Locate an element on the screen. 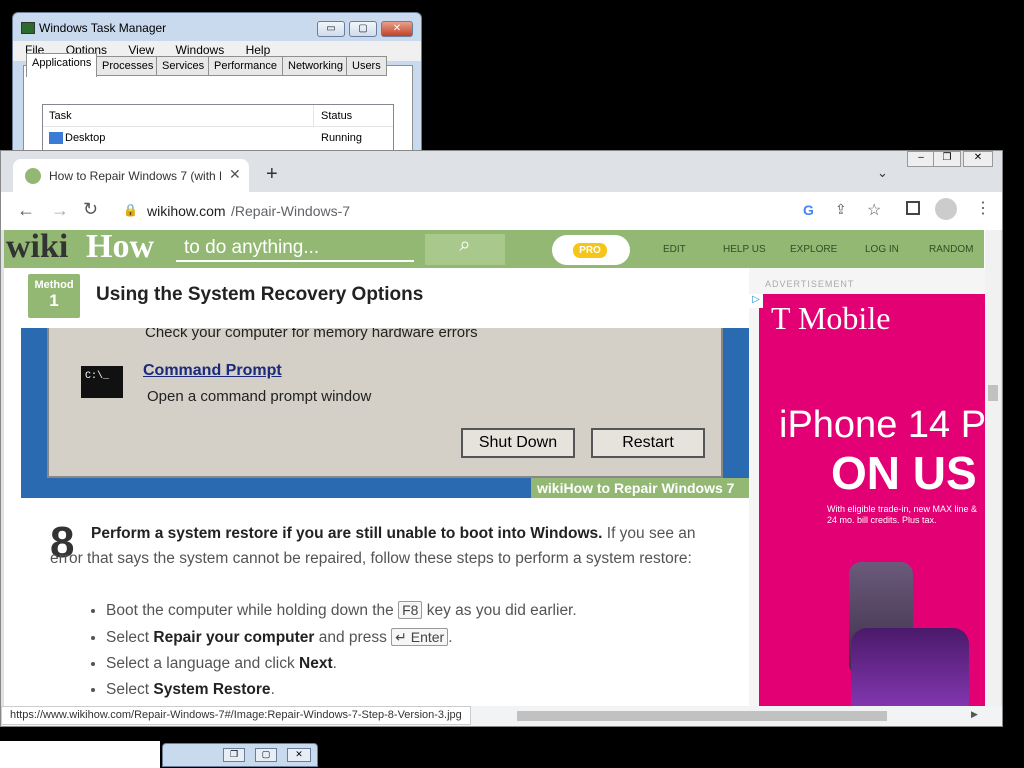 This screenshot has height=768, width=1024. ad-brand: T Mobile is located at coordinates (831, 318).